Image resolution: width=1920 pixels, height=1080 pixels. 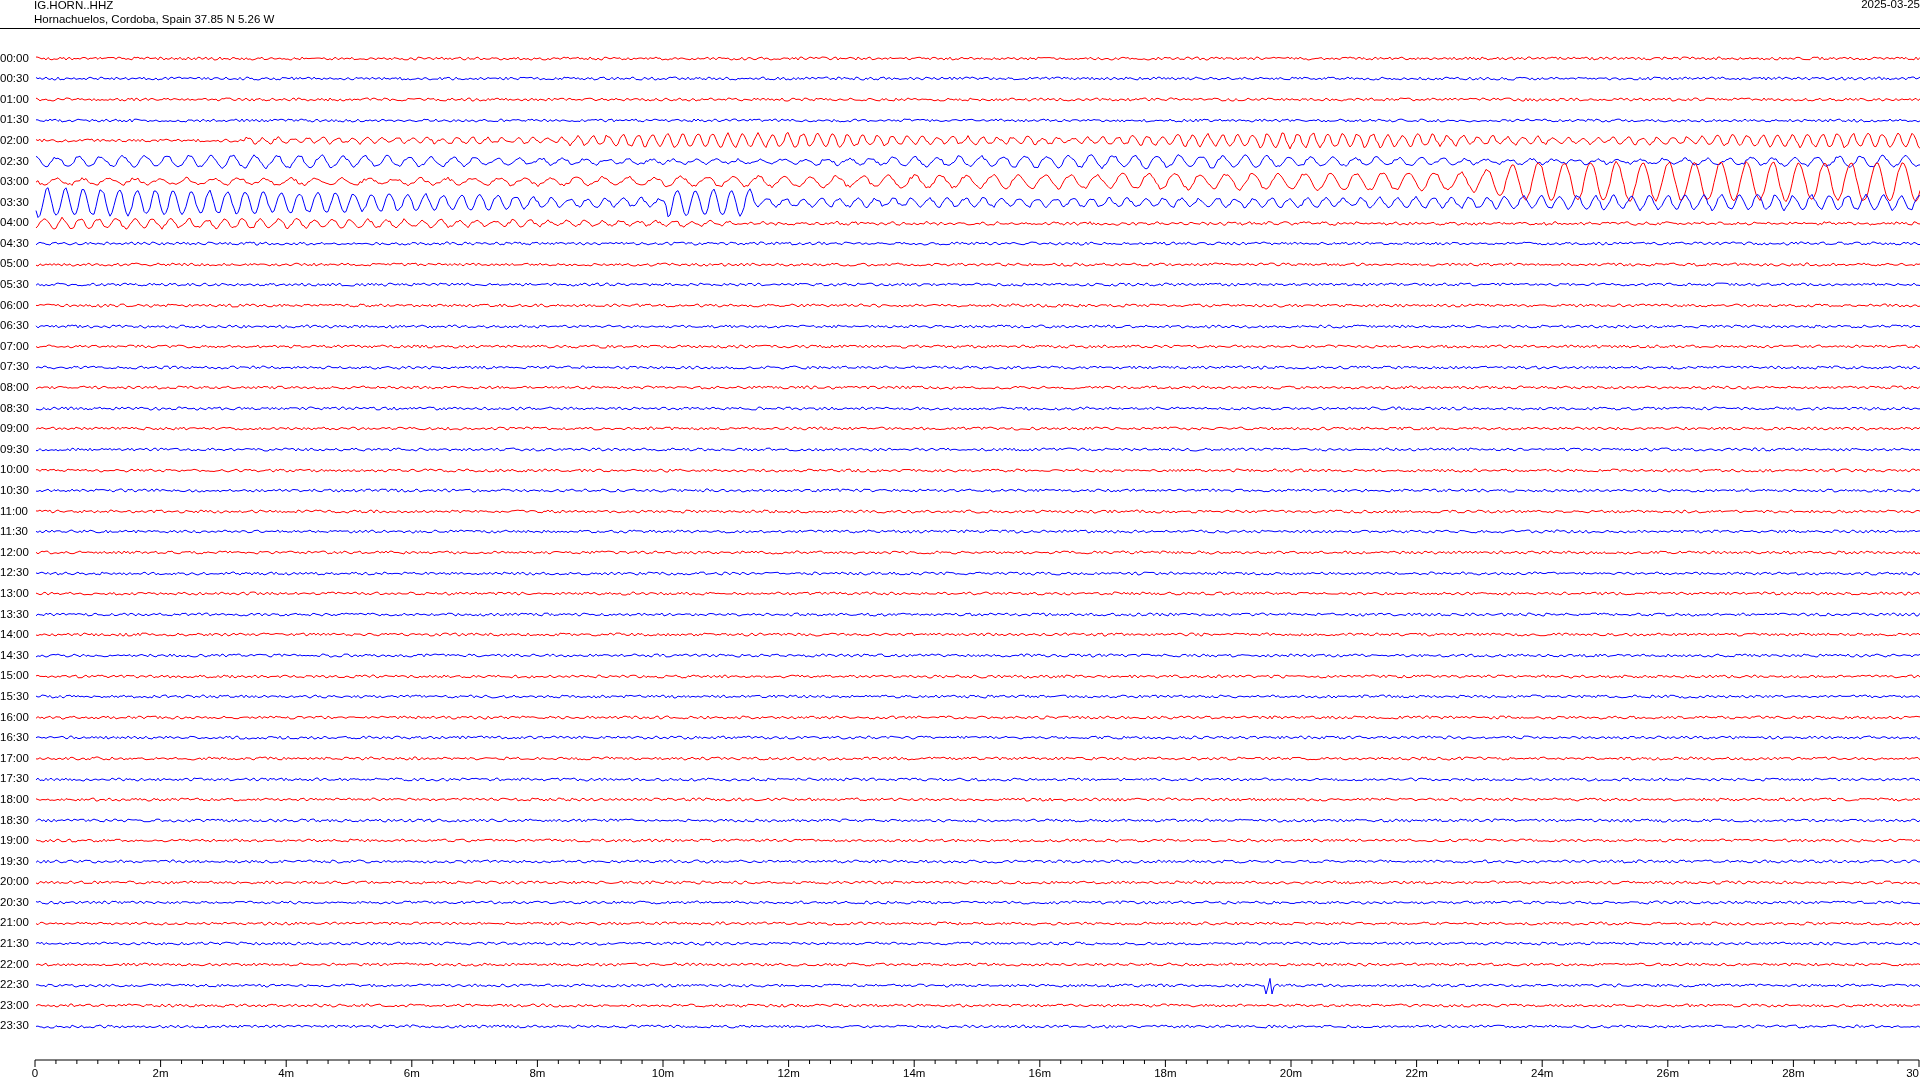 I want to click on trace-time-label: 21:00, so click(x=15, y=923).